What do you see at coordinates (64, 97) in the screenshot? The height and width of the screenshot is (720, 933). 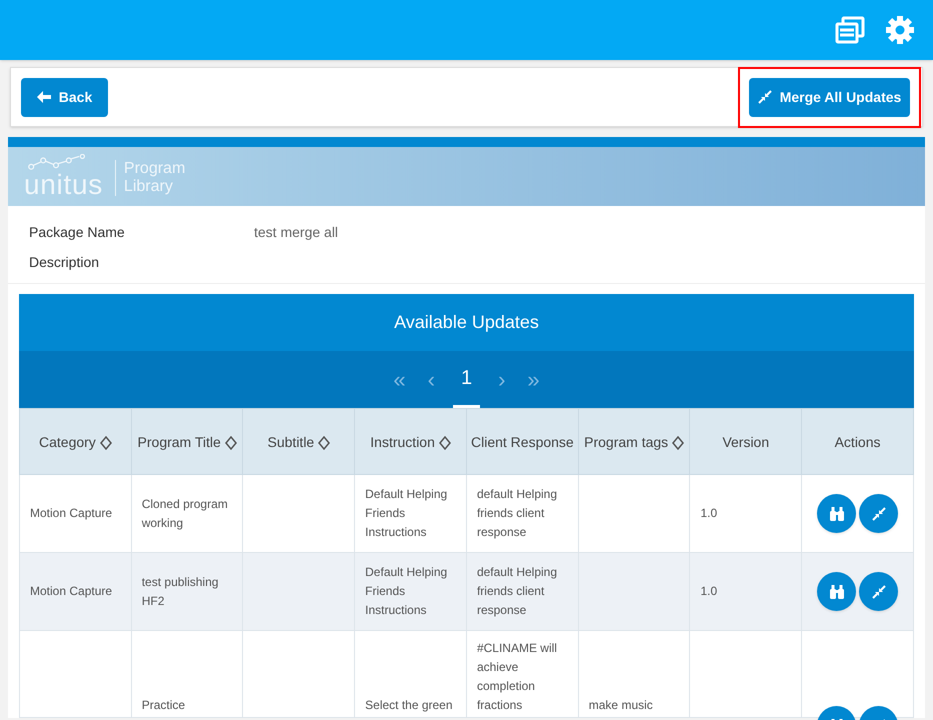 I see `back-button: Back` at bounding box center [64, 97].